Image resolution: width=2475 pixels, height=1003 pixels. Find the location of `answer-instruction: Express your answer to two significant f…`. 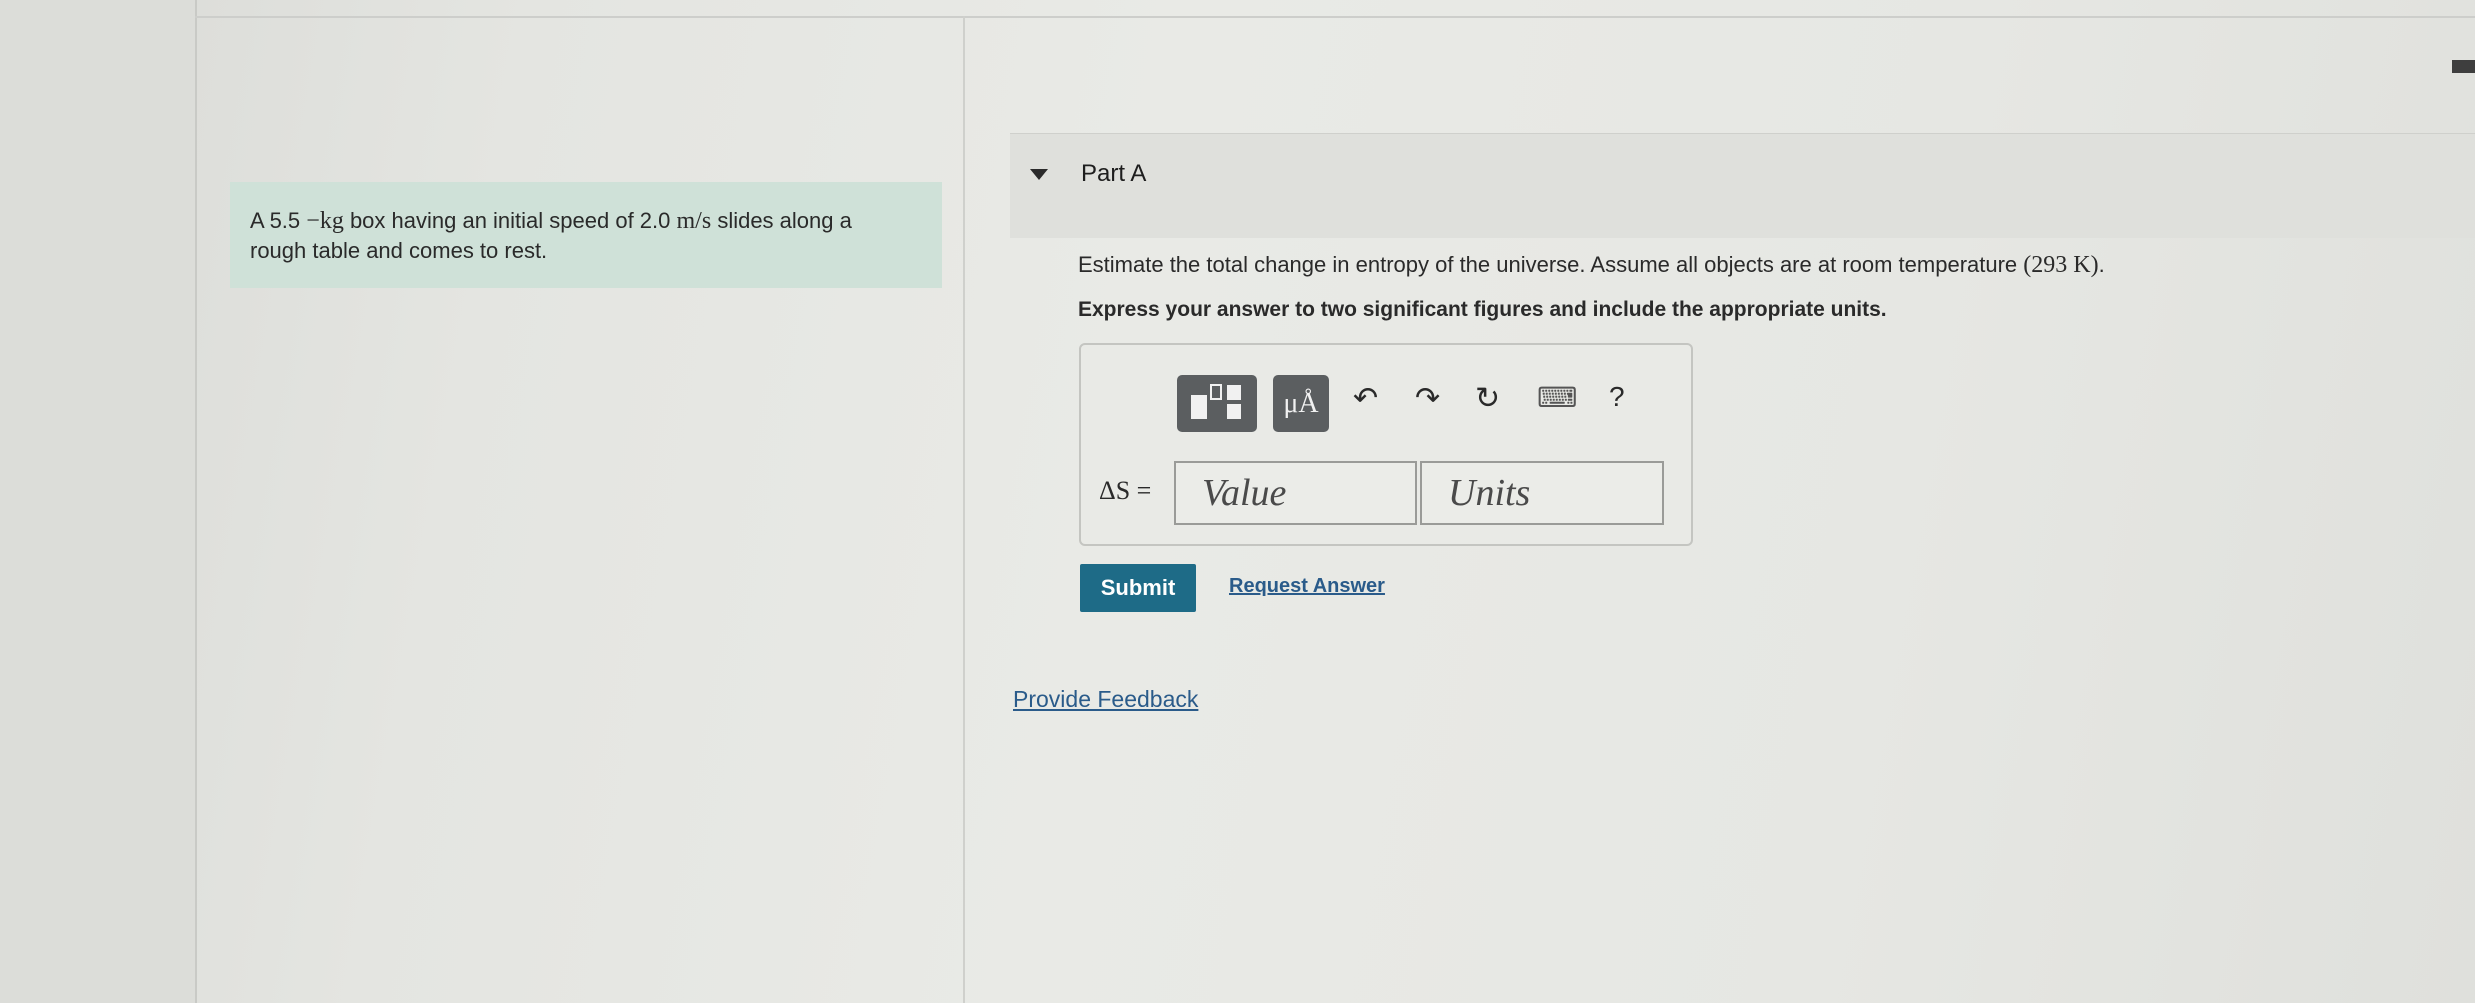

answer-instruction: Express your answer to two significant f… is located at coordinates (1482, 309).